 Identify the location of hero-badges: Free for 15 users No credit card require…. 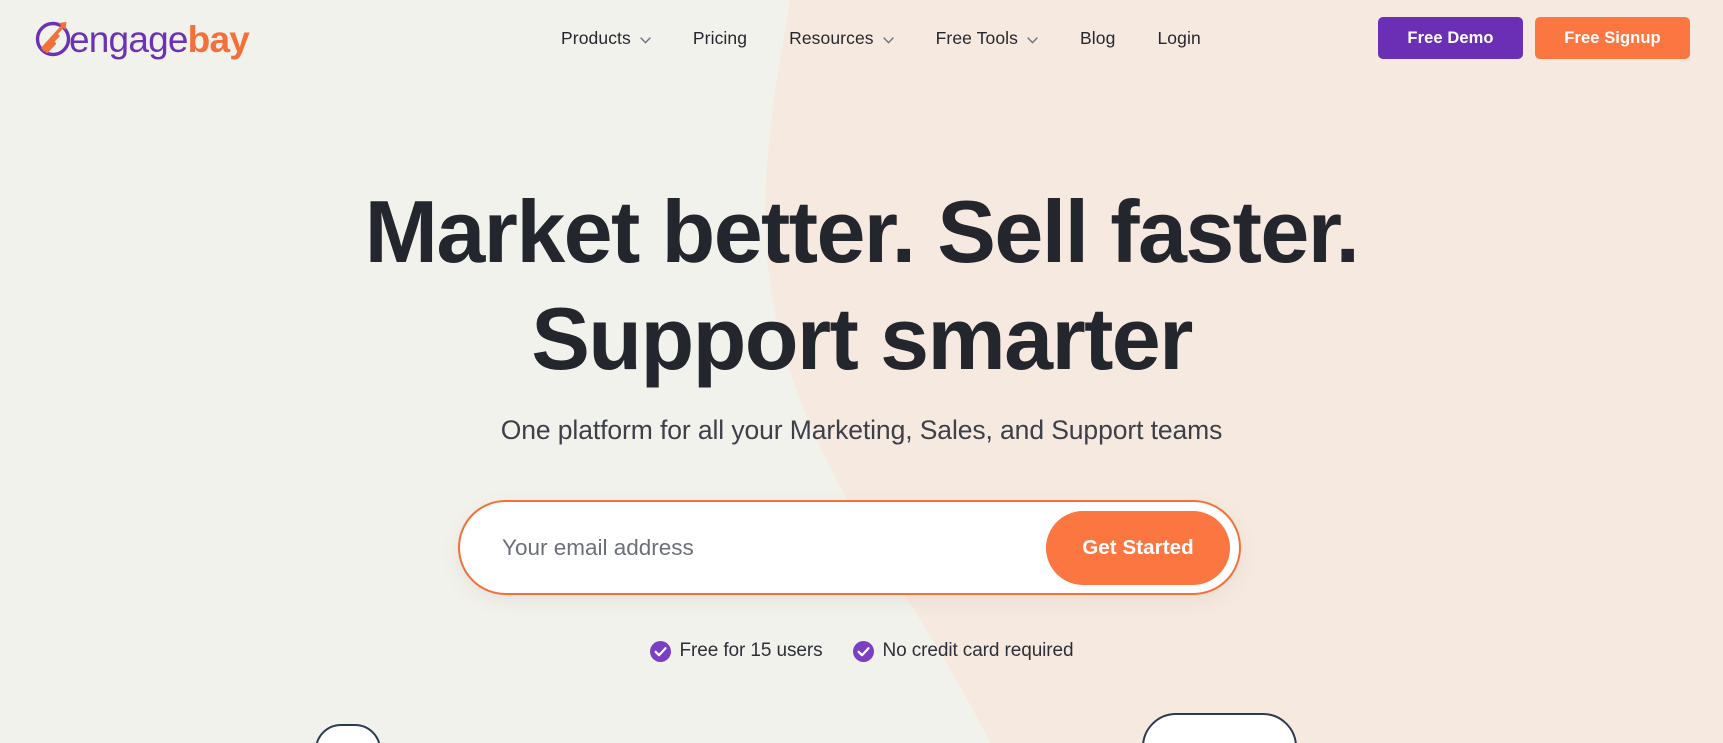
(861, 651).